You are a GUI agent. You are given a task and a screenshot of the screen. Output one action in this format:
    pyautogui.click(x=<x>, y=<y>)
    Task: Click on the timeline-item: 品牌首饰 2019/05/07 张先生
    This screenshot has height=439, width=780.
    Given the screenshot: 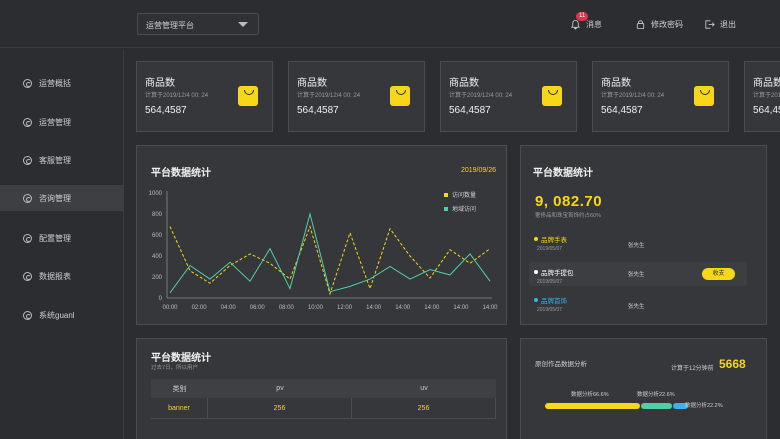 What is the action you would take?
    pyautogui.click(x=638, y=304)
    